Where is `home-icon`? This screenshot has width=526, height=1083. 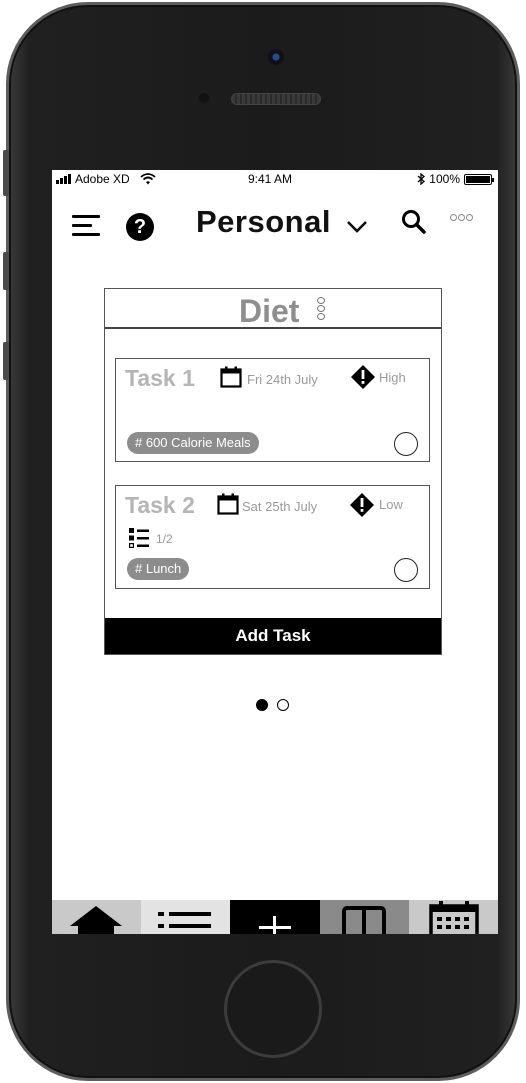
home-icon is located at coordinates (96, 920).